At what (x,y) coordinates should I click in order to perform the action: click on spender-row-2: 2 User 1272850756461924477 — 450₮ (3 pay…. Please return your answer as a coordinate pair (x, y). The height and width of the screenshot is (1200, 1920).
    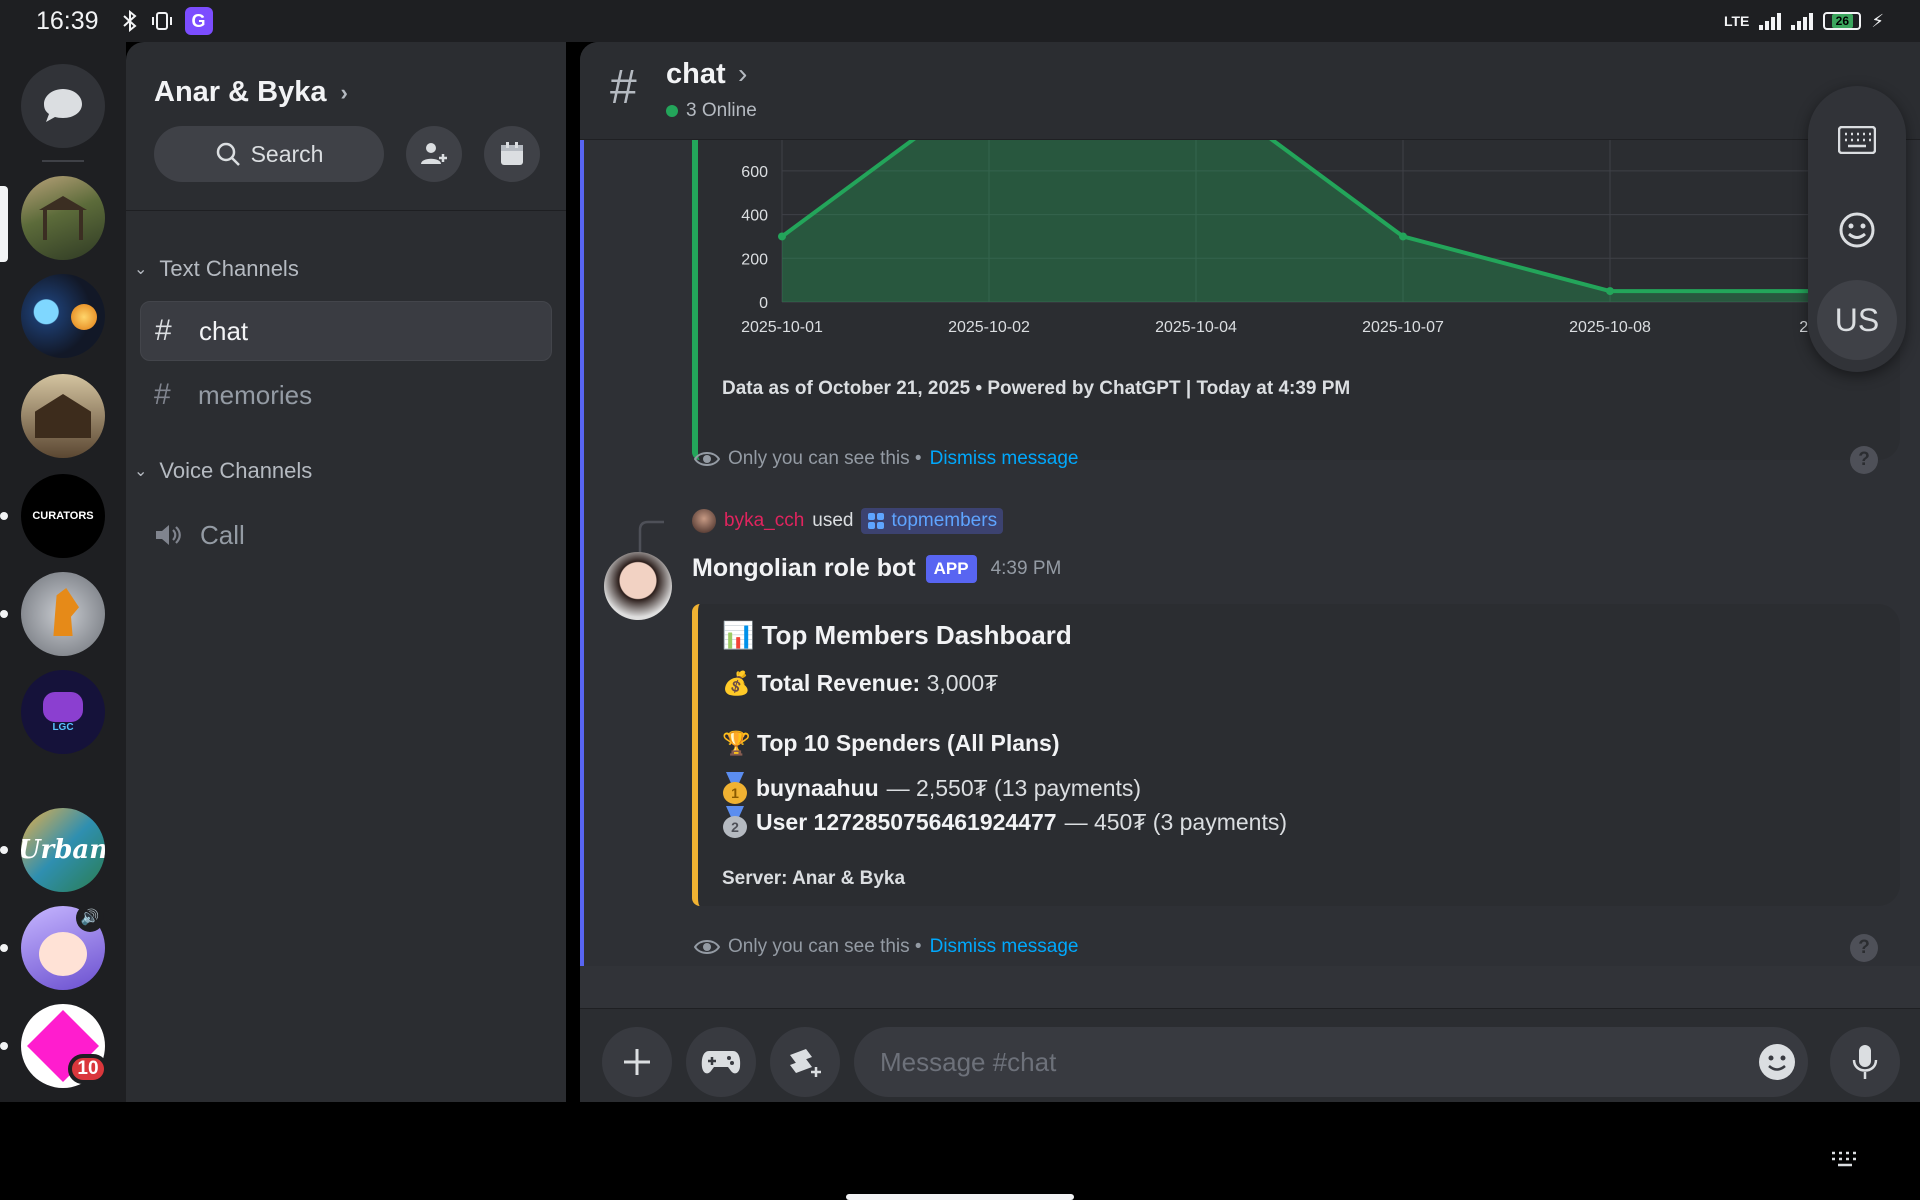
    Looking at the image, I should click on (1004, 822).